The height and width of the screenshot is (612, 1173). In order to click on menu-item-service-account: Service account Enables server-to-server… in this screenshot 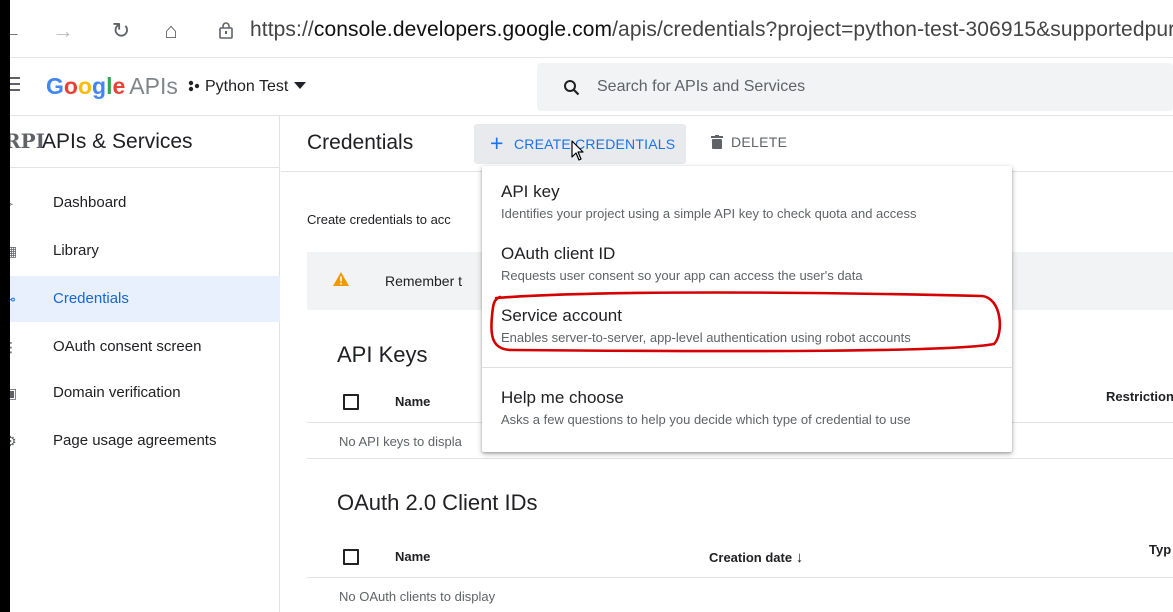, I will do `click(747, 328)`.